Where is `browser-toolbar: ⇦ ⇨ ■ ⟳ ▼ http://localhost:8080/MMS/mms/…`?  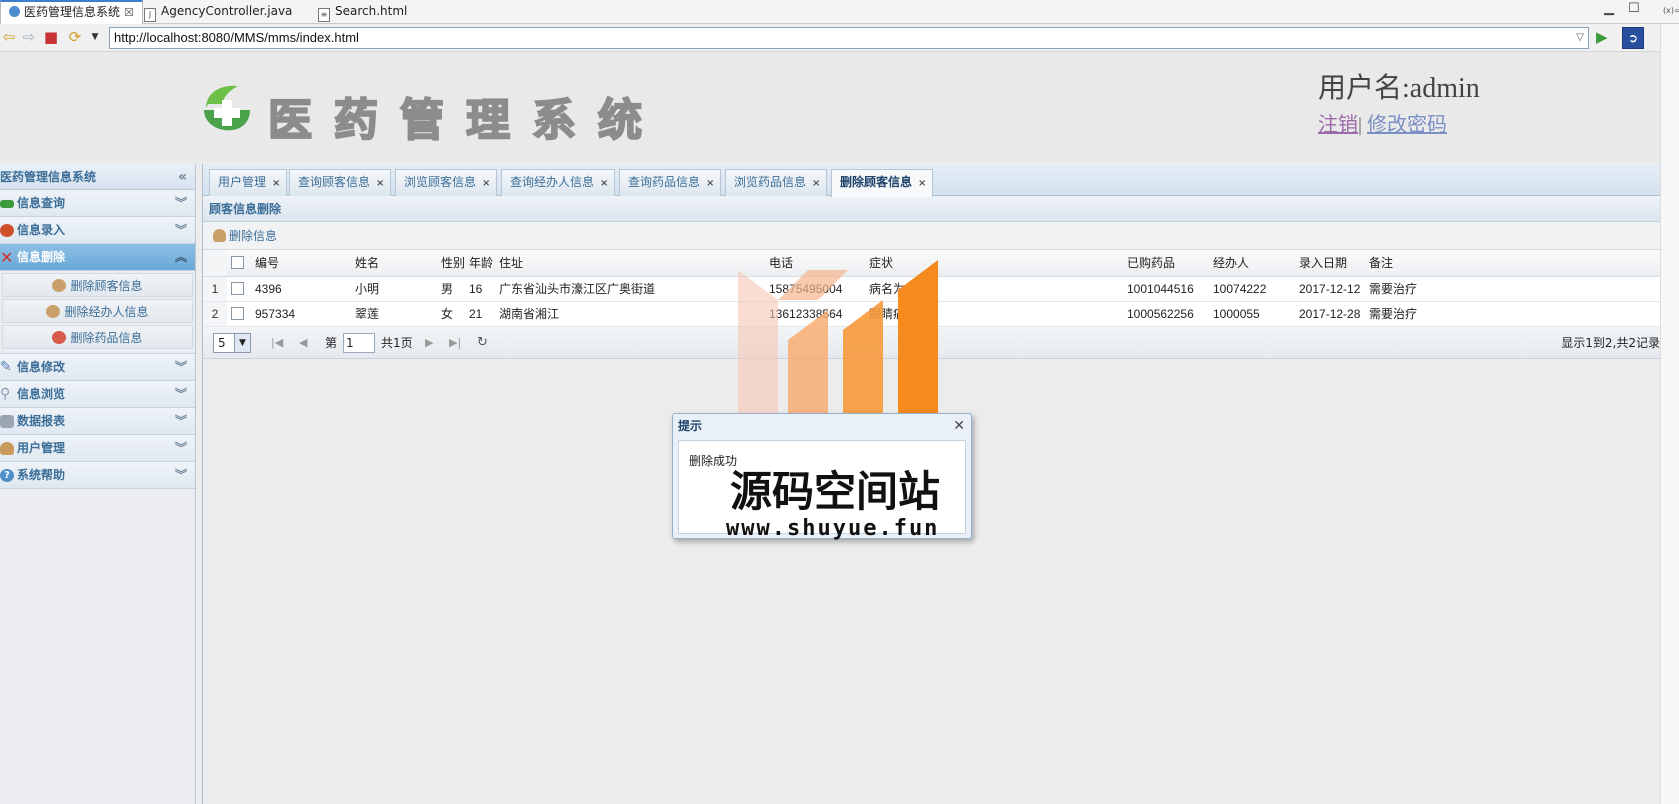 browser-toolbar: ⇦ ⇨ ■ ⟳ ▼ http://localhost:8080/MMS/mms/… is located at coordinates (839, 38).